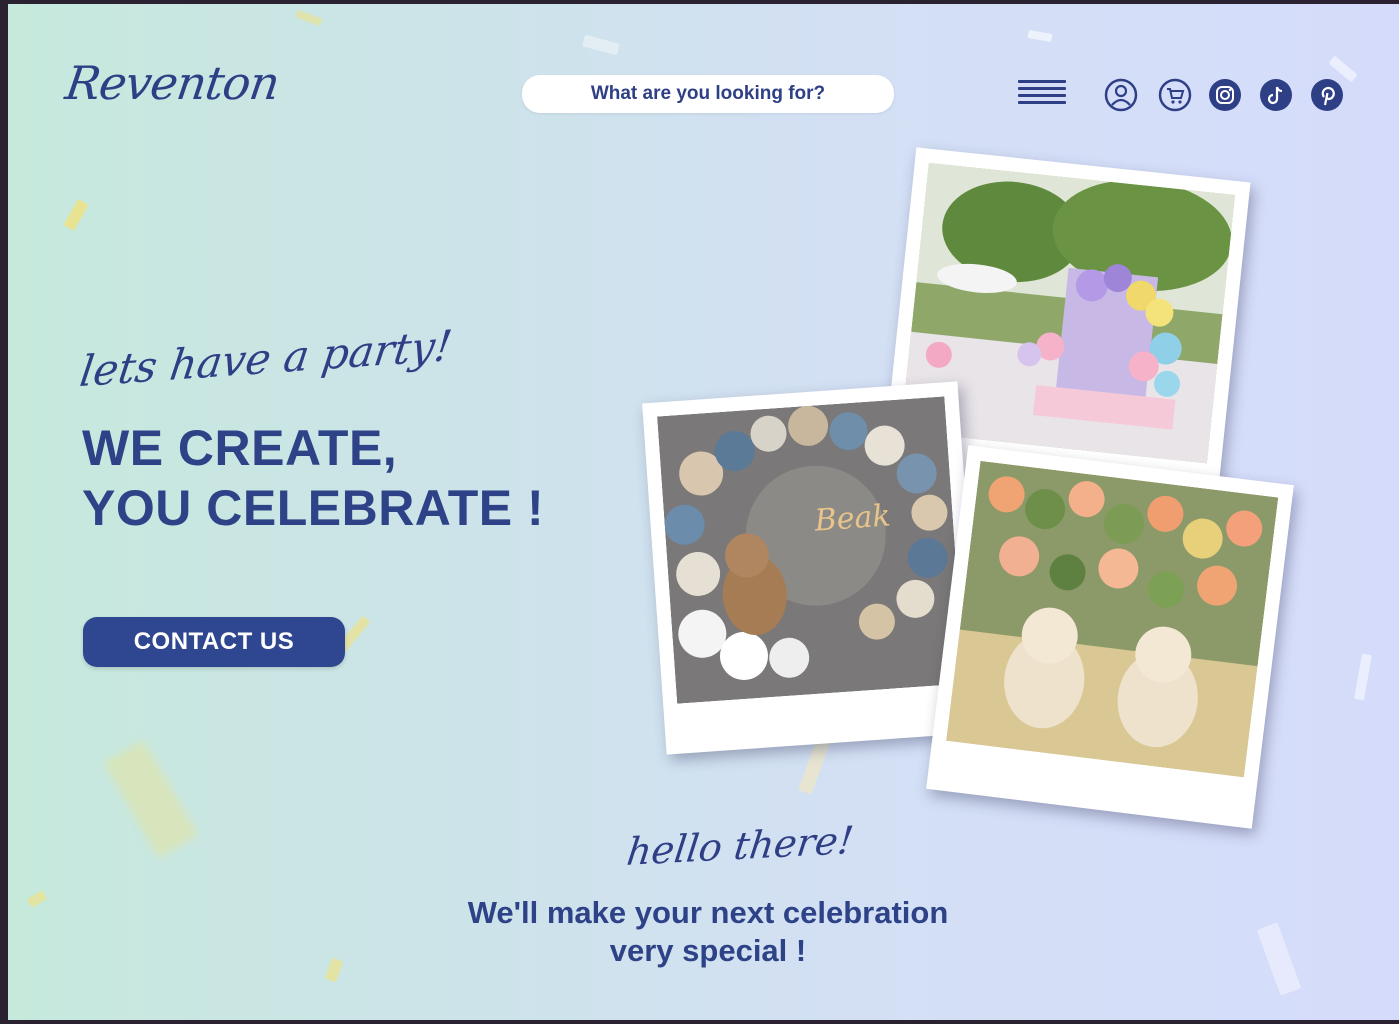  What do you see at coordinates (266, 358) in the screenshot?
I see `hero-tagline: lets have a party!` at bounding box center [266, 358].